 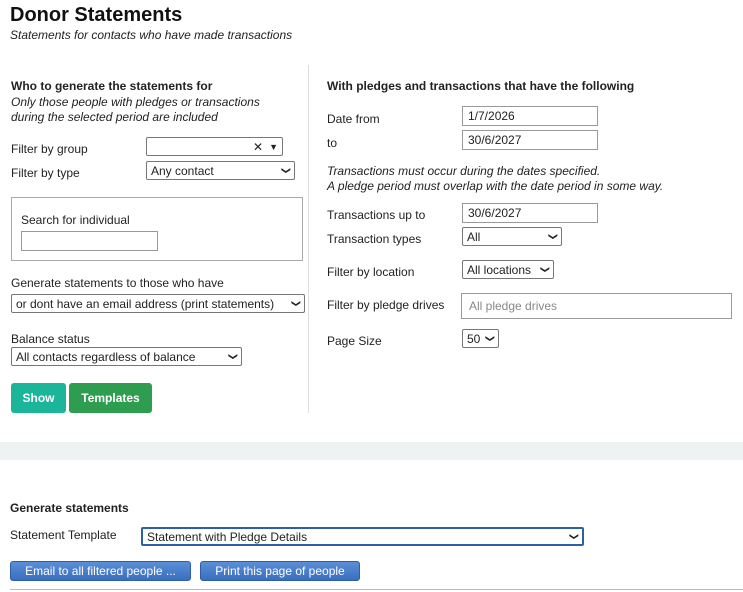 I want to click on print-page-button: Print this page of people, so click(x=280, y=571).